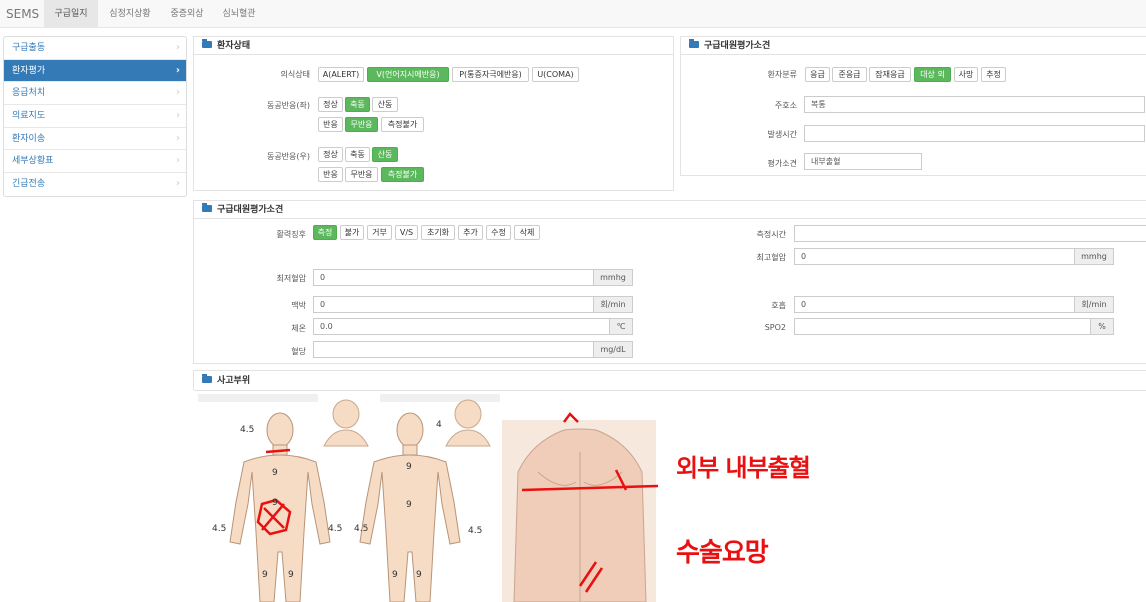 This screenshot has width=1146, height=602. I want to click on panel-header: 구급대원평가소견, so click(913, 46).